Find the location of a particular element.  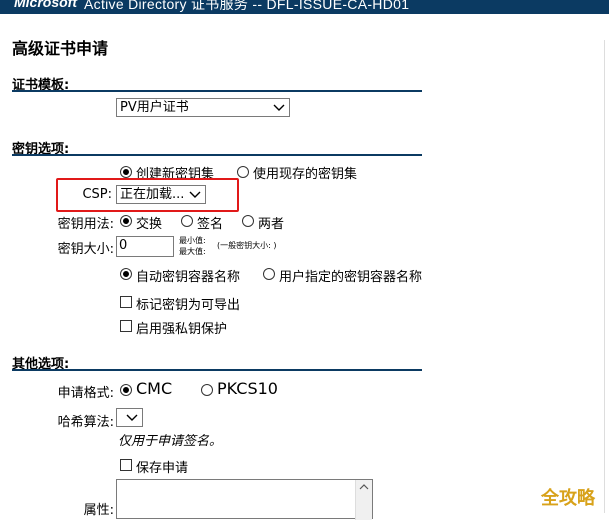

format-cmc-label: CMC is located at coordinates (154, 388).